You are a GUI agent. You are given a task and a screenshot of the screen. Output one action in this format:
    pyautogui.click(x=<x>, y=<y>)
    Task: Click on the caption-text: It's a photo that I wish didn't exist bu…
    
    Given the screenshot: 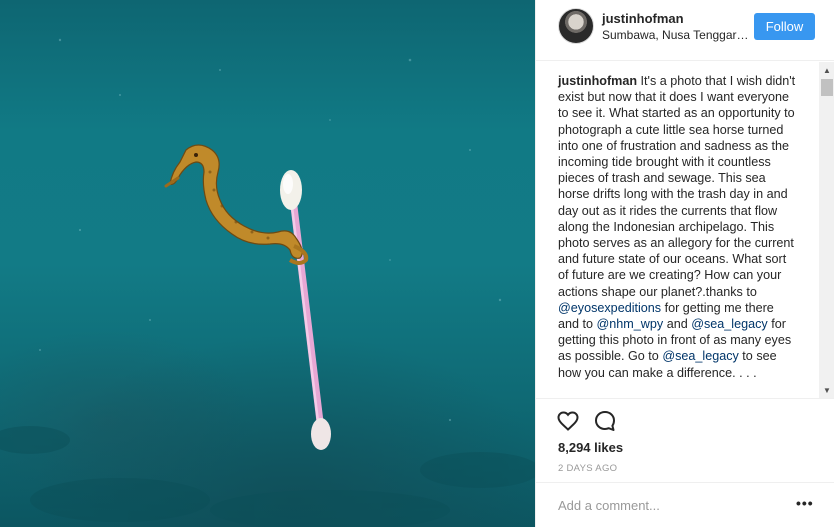 What is the action you would take?
    pyautogui.click(x=677, y=186)
    